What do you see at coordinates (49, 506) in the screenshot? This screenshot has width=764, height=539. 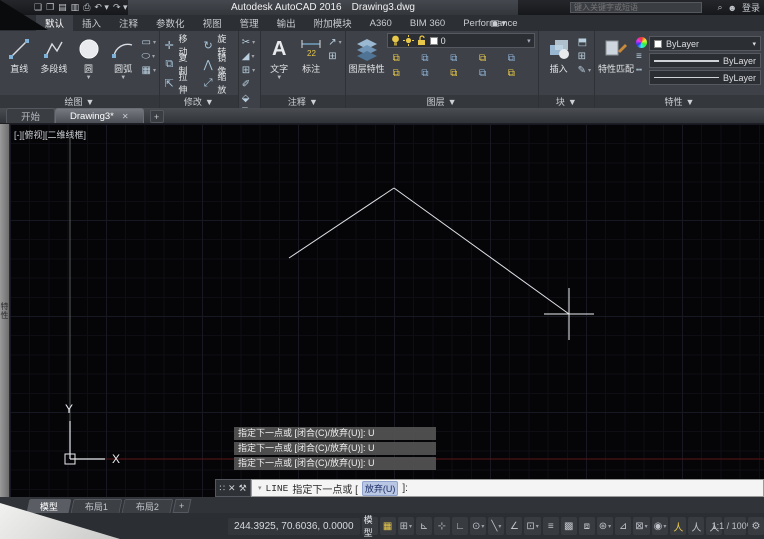 I see `tab-model: 模型` at bounding box center [49, 506].